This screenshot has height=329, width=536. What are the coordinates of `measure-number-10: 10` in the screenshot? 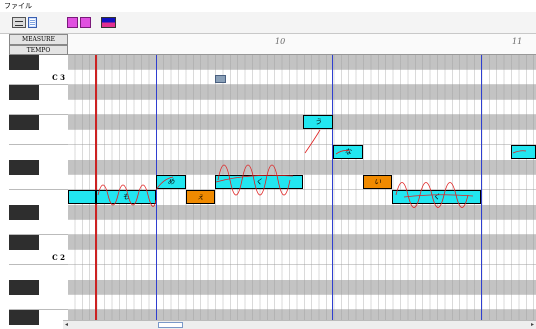 It's located at (280, 41).